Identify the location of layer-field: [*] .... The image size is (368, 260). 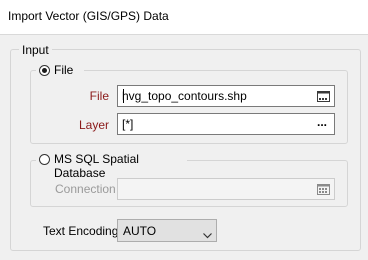
(226, 124).